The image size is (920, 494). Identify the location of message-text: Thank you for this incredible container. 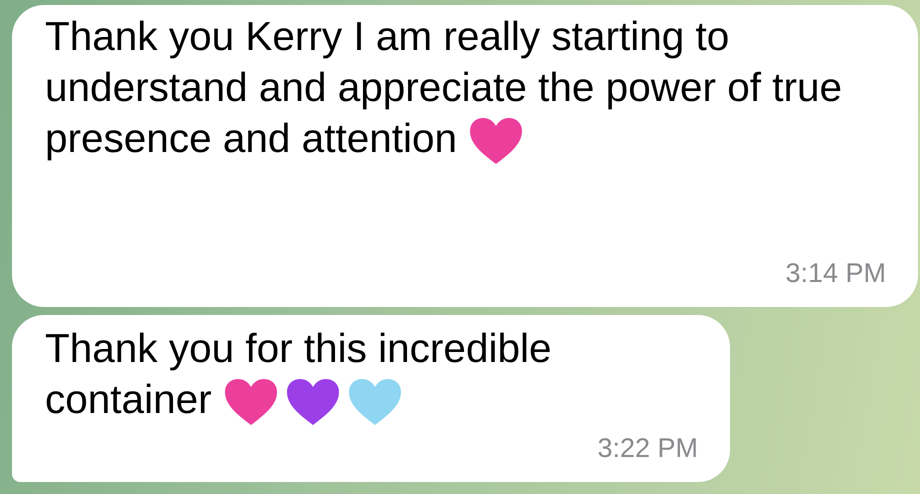
(298, 373).